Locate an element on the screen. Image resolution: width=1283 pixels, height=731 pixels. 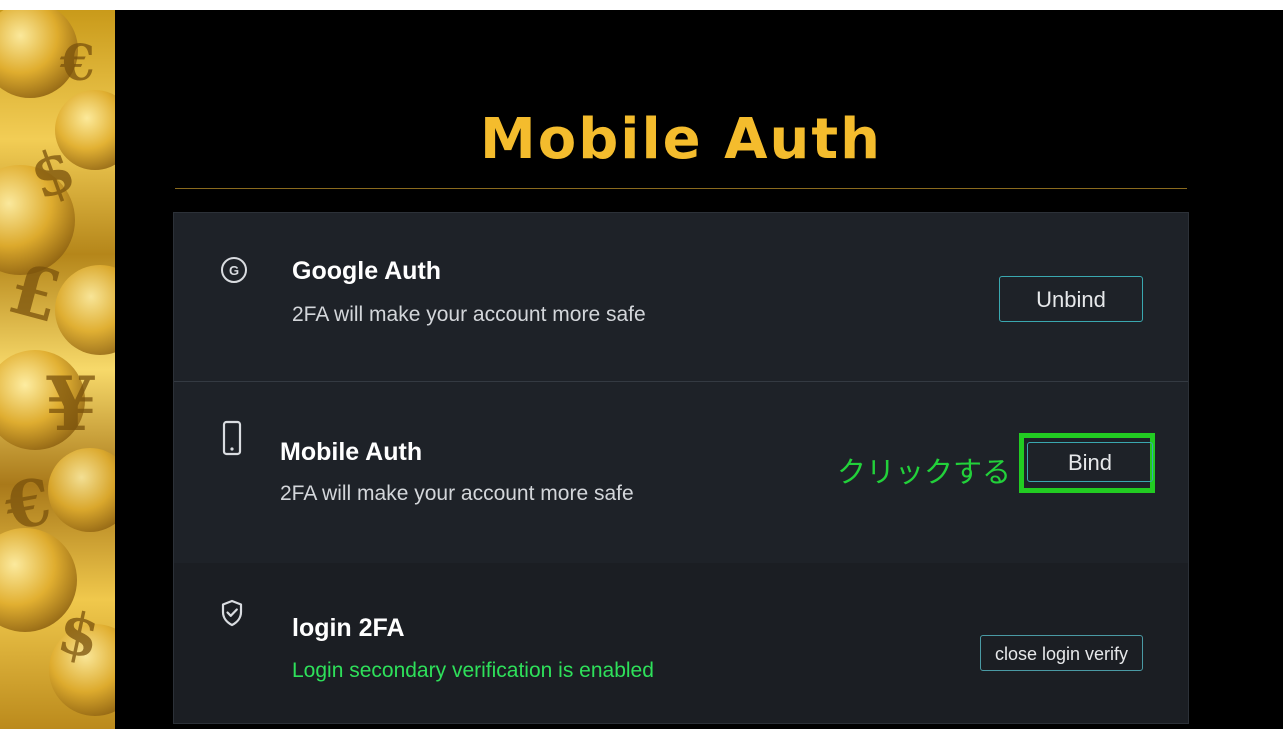
google-auth-title: Google Auth is located at coordinates (367, 271).